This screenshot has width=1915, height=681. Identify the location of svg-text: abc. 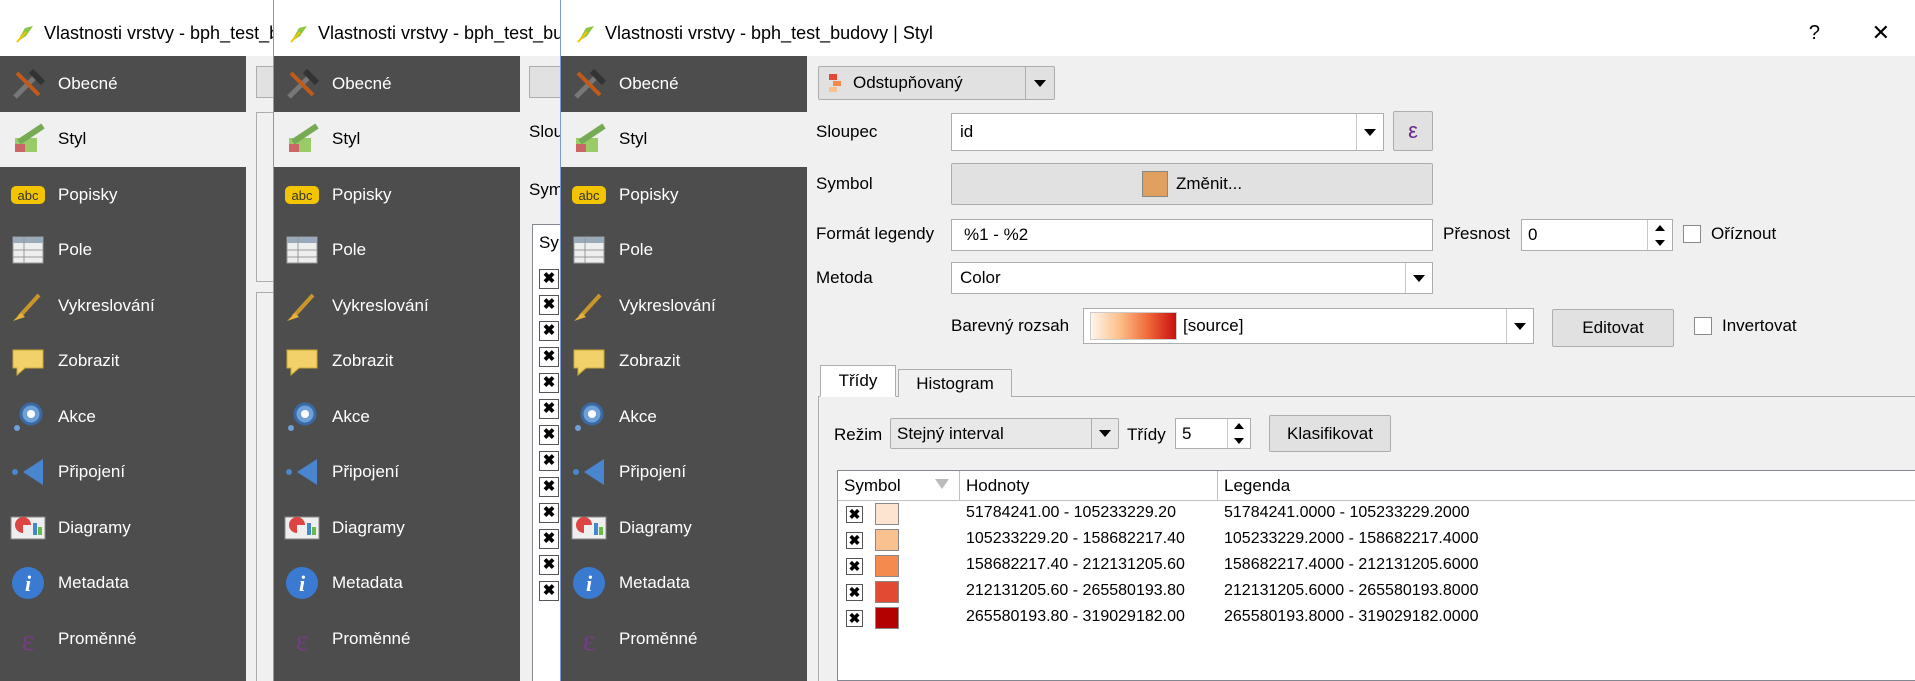
(28, 195).